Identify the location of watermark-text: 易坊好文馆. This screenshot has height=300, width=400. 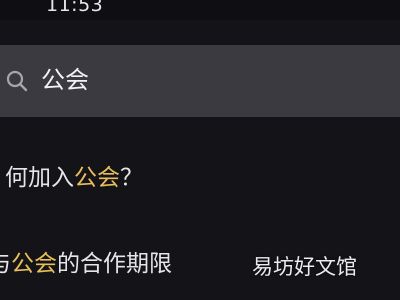
(304, 267).